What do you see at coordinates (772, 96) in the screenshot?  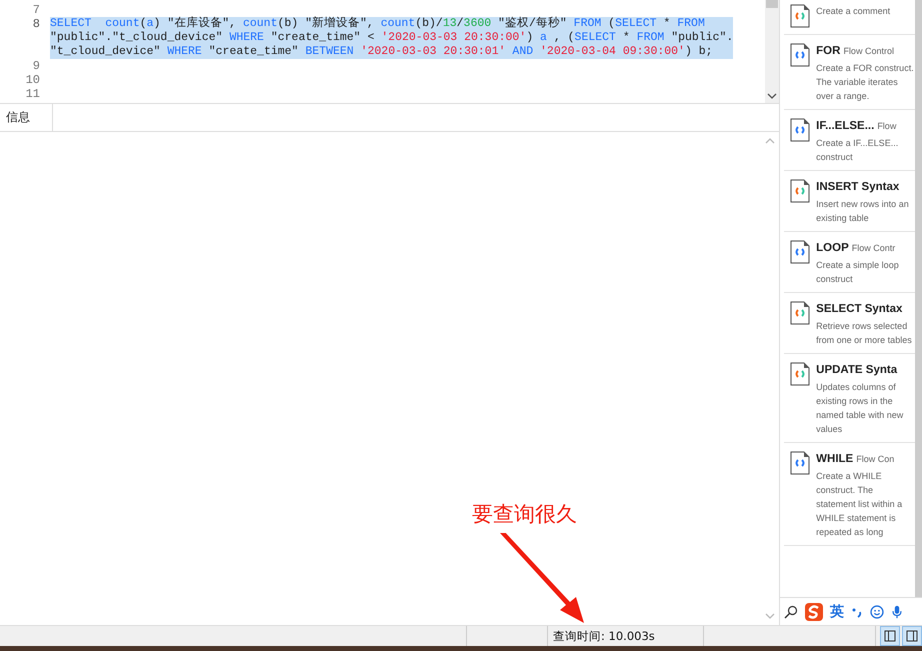 I see `scroll-down-icon` at bounding box center [772, 96].